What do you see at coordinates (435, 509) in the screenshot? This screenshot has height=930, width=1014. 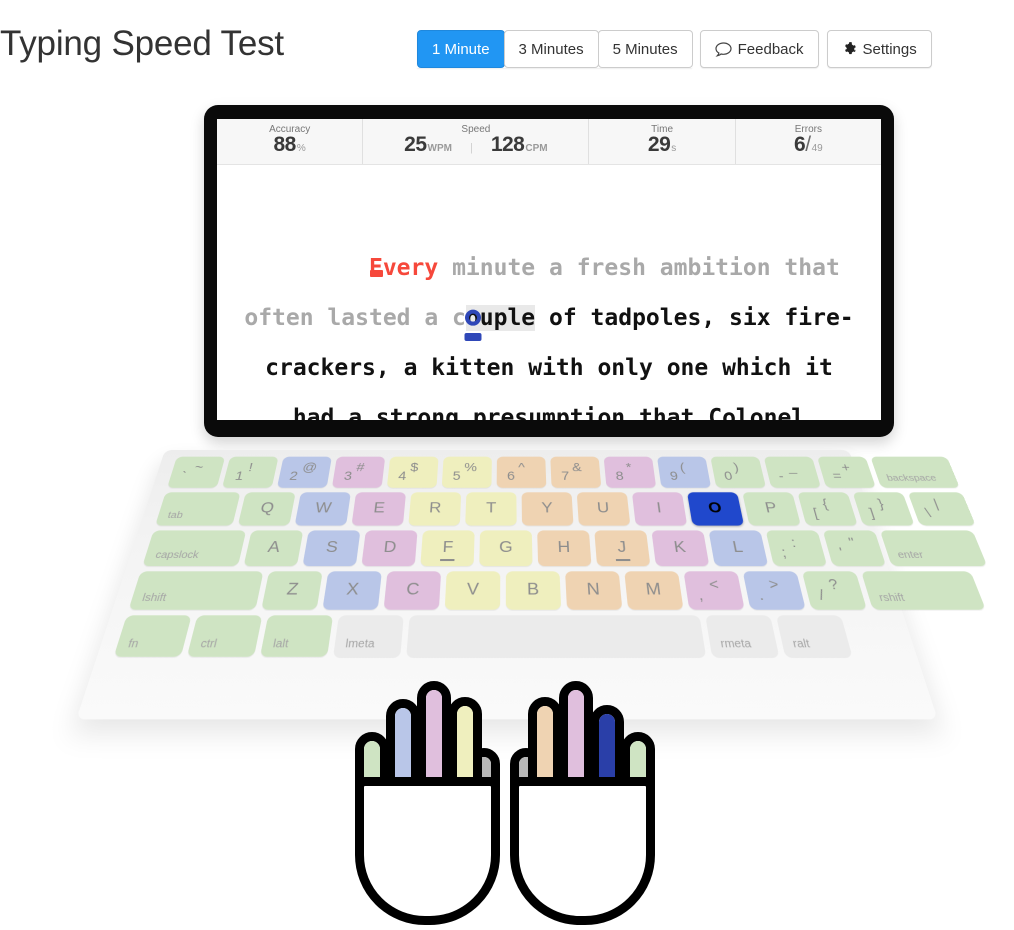 I see `key-r: R` at bounding box center [435, 509].